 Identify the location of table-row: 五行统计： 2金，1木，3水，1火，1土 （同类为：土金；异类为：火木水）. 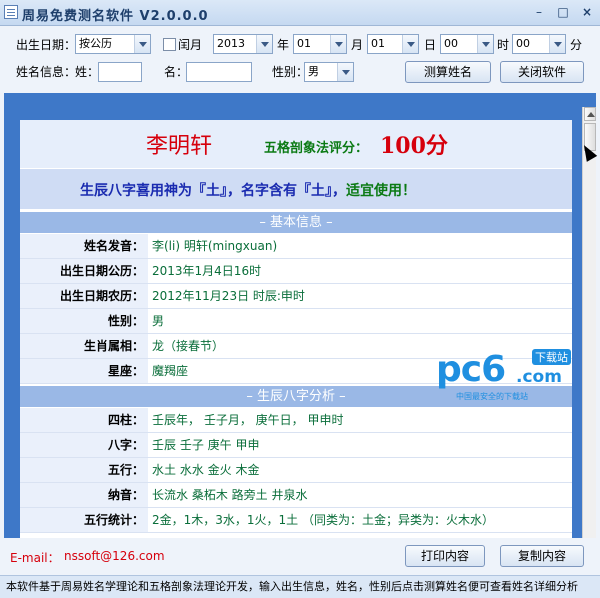
(296, 520).